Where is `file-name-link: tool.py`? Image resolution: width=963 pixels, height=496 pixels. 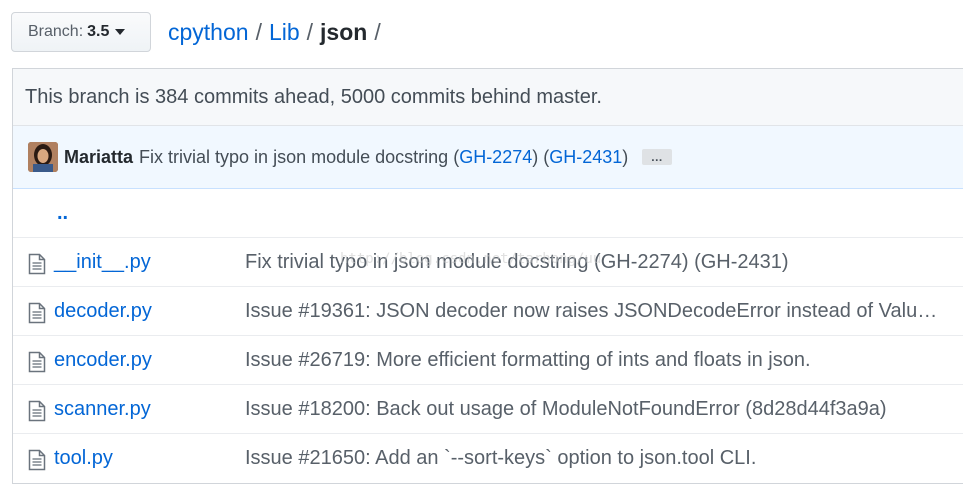
file-name-link: tool.py is located at coordinates (83, 458).